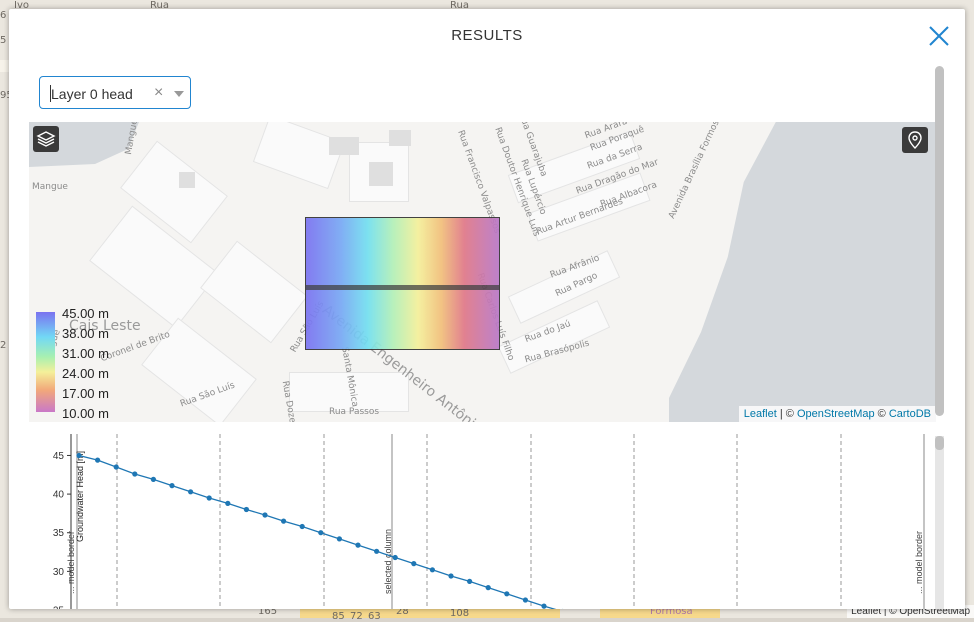 Image resolution: width=974 pixels, height=622 pixels. I want to click on legend-label: 31.00 m, so click(85, 353).